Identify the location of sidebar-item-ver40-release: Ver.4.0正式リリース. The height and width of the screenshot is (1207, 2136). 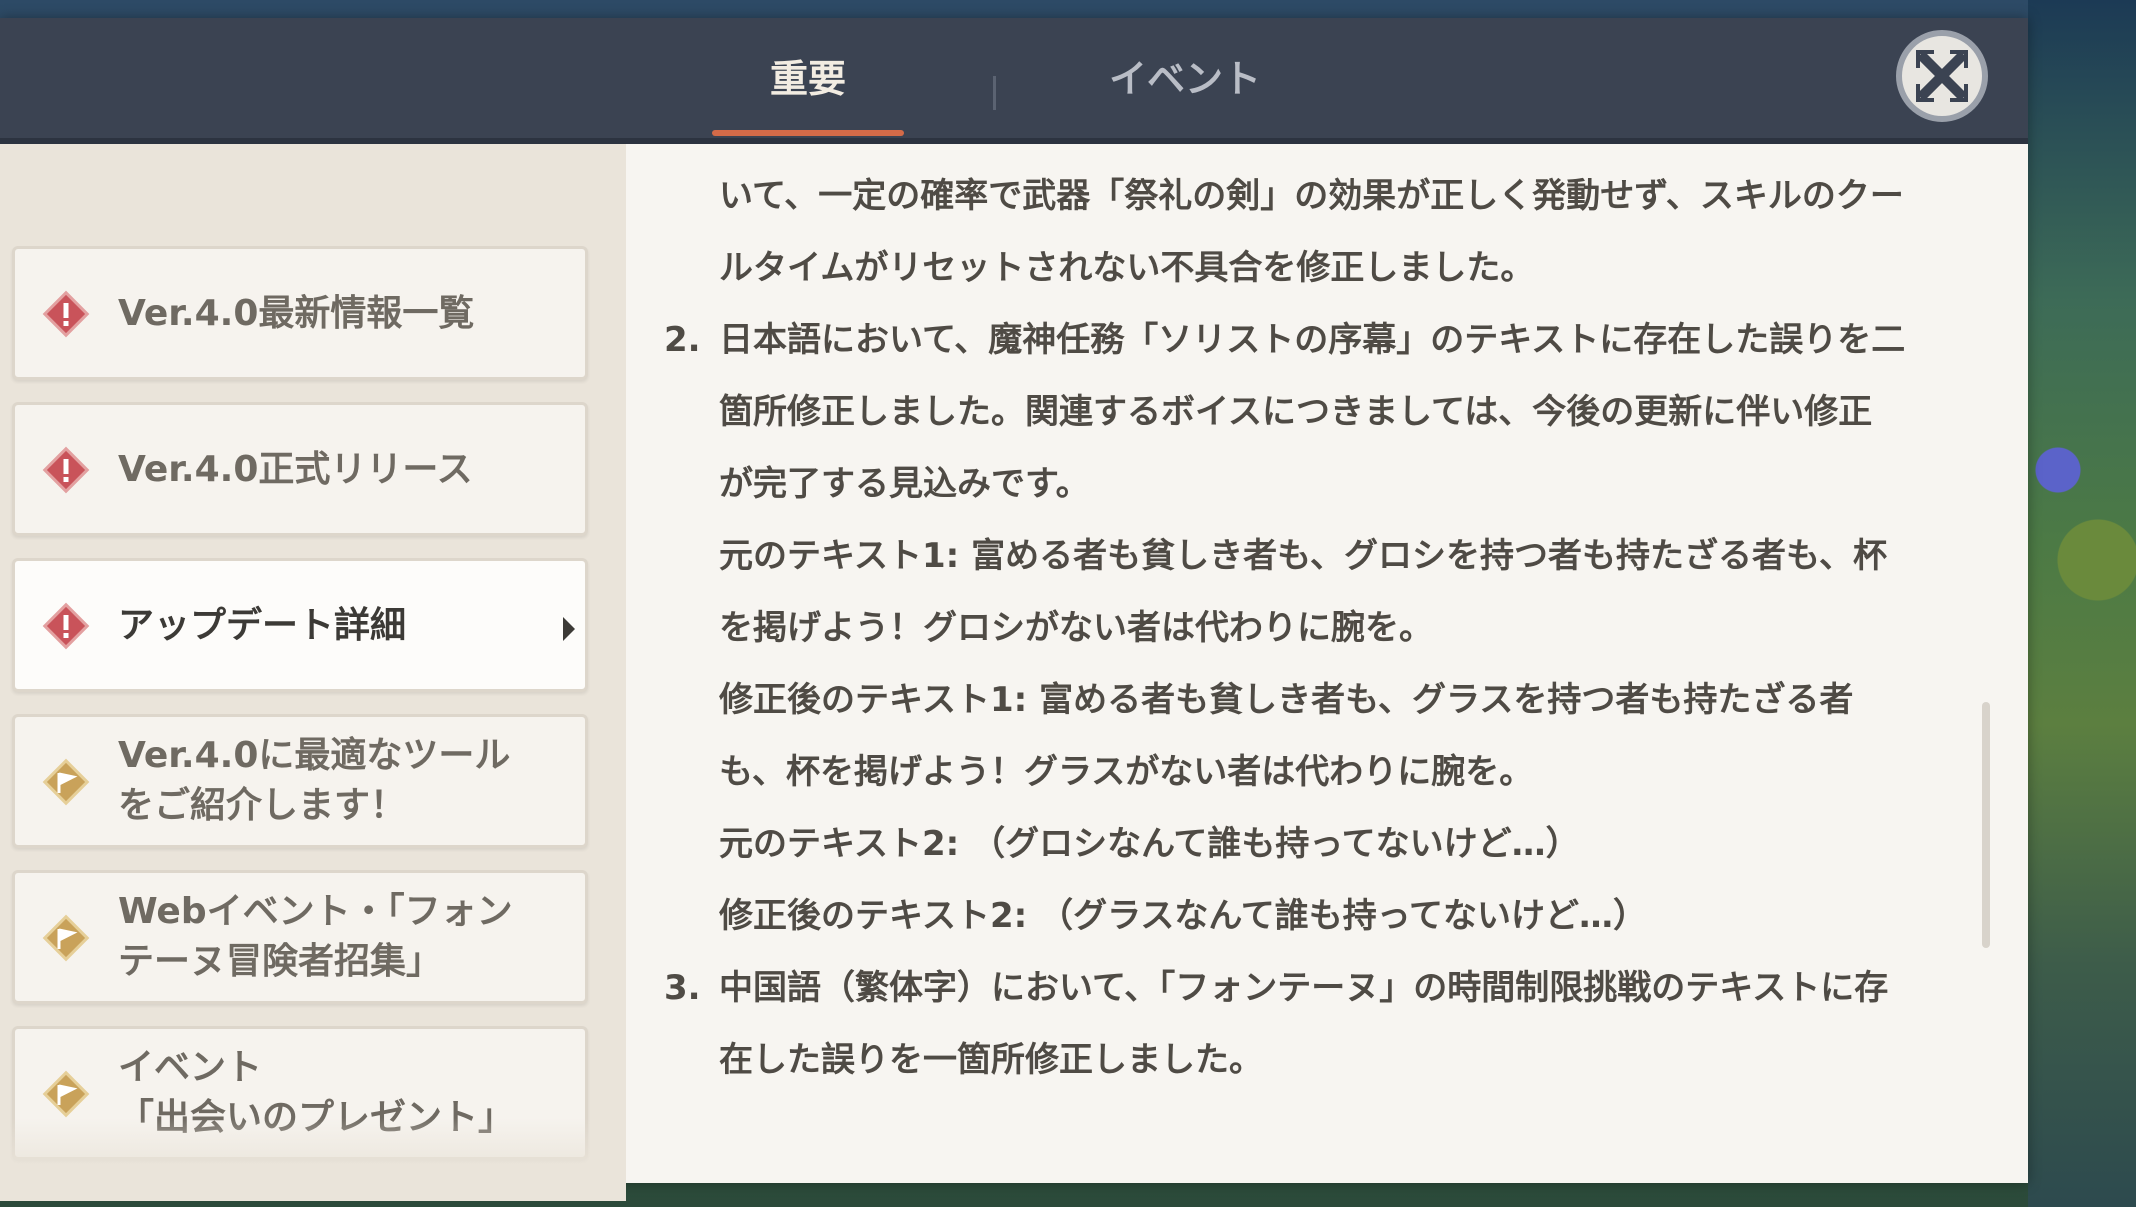
(300, 469).